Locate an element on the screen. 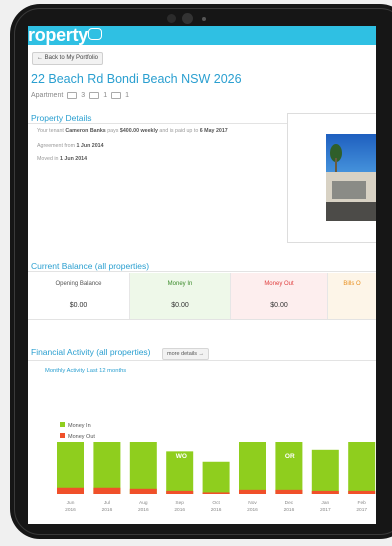 This screenshot has height=546, width=392. house-image is located at coordinates (351, 177).